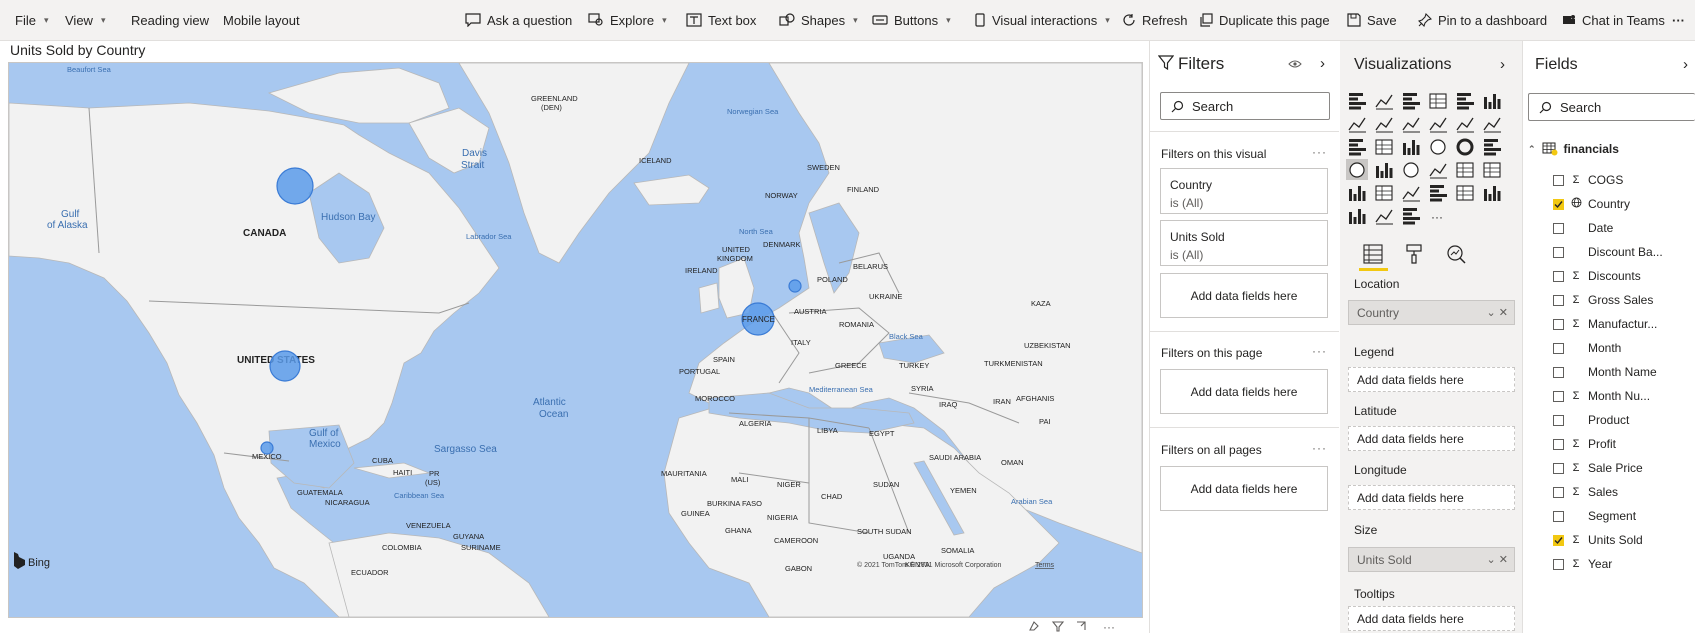  Describe the element at coordinates (1384, 170) in the screenshot. I see `filled-map-icon` at that location.